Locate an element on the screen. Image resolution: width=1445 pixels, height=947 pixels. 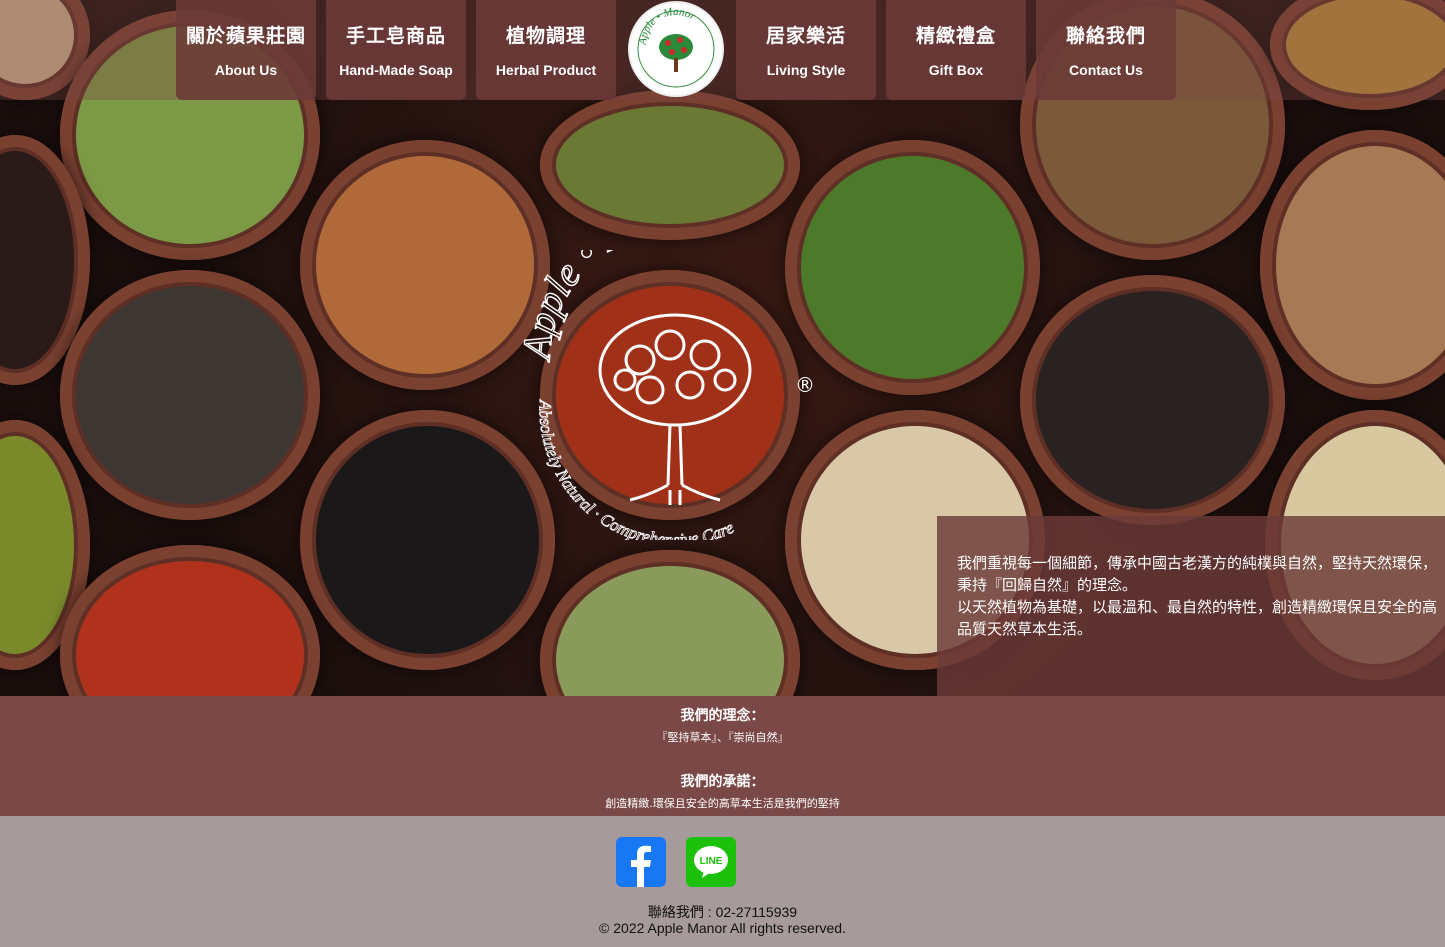
nav-herbal-product: 植物調理 Herbal Product is located at coordinates (546, 50).